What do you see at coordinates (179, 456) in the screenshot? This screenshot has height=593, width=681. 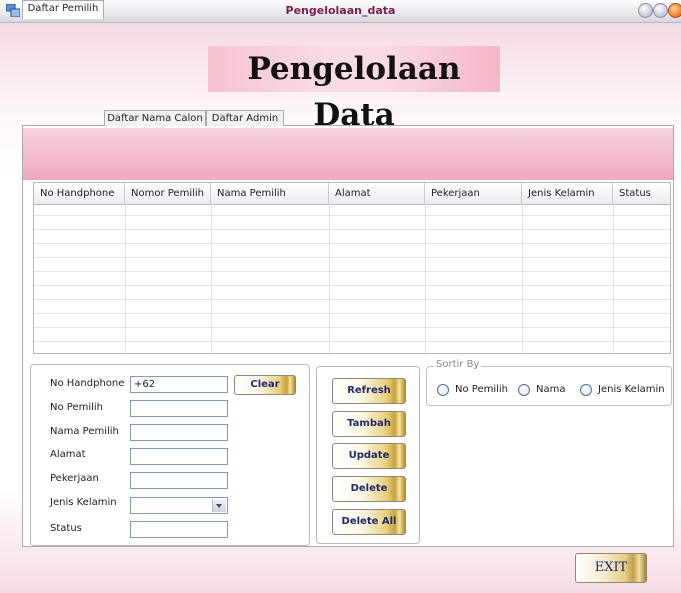 I see `alamat-field` at bounding box center [179, 456].